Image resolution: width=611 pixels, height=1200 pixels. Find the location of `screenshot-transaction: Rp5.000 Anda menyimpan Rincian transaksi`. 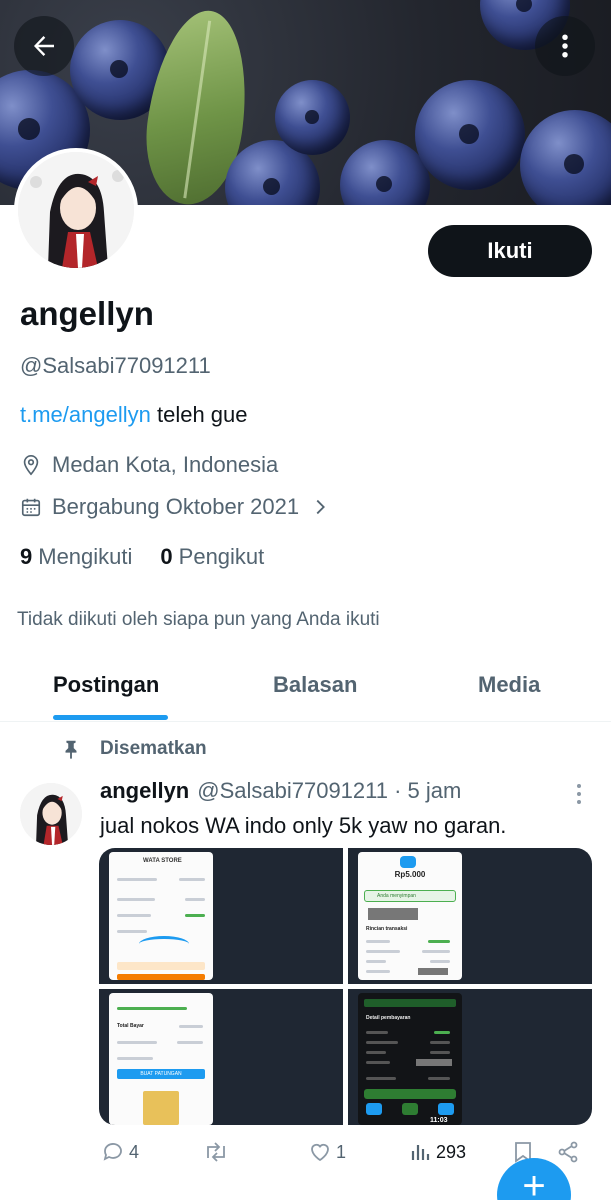

screenshot-transaction: Rp5.000 Anda menyimpan Rincian transaksi is located at coordinates (410, 916).